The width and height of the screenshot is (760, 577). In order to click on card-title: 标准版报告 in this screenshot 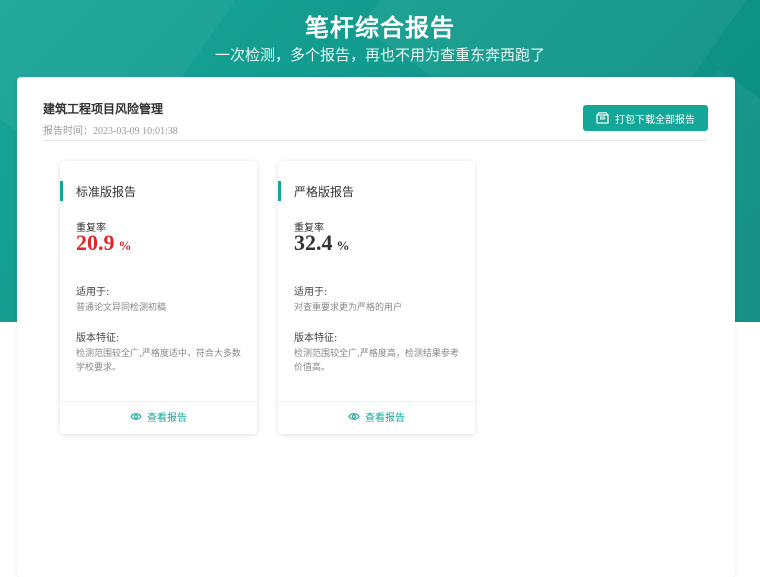, I will do `click(106, 192)`.